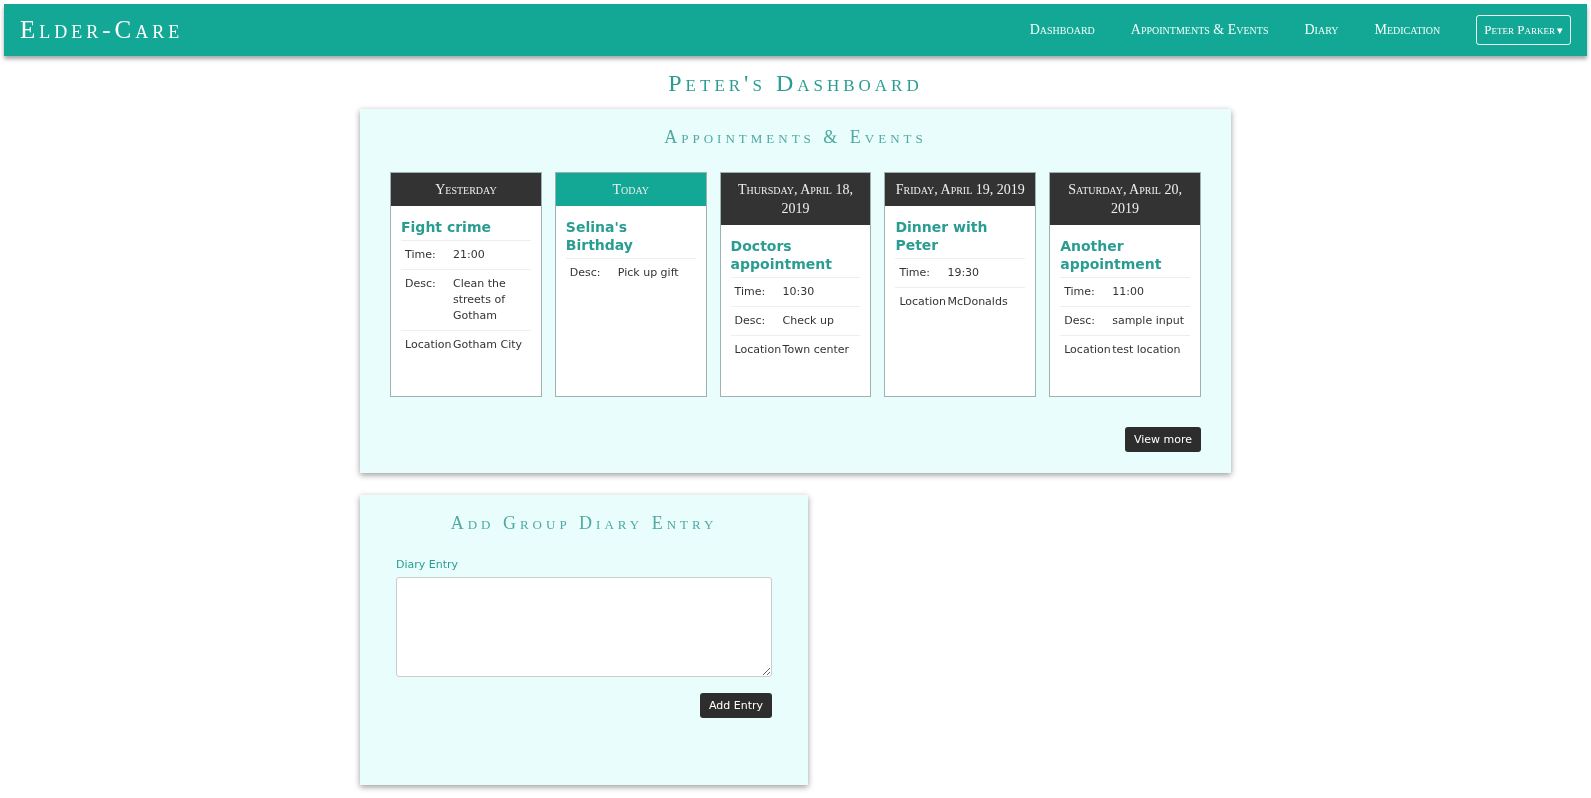  Describe the element at coordinates (1407, 30) in the screenshot. I see `nav-link: Medication` at that location.